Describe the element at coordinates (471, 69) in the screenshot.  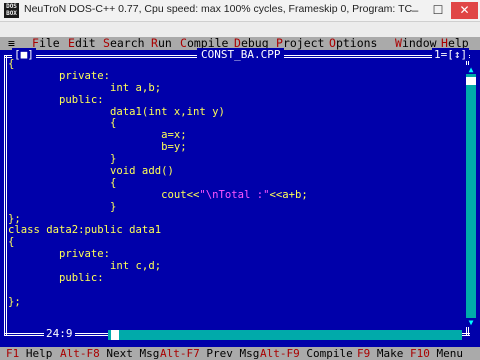
I see `scroll-up-arrow-icon: ▲` at that location.